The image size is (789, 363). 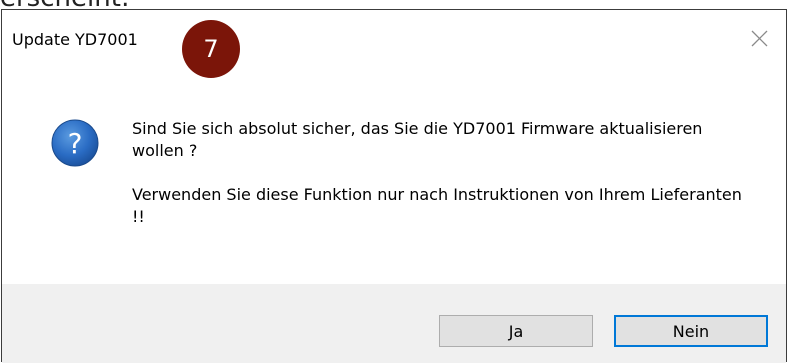 I want to click on question-icon: ?, so click(x=75, y=143).